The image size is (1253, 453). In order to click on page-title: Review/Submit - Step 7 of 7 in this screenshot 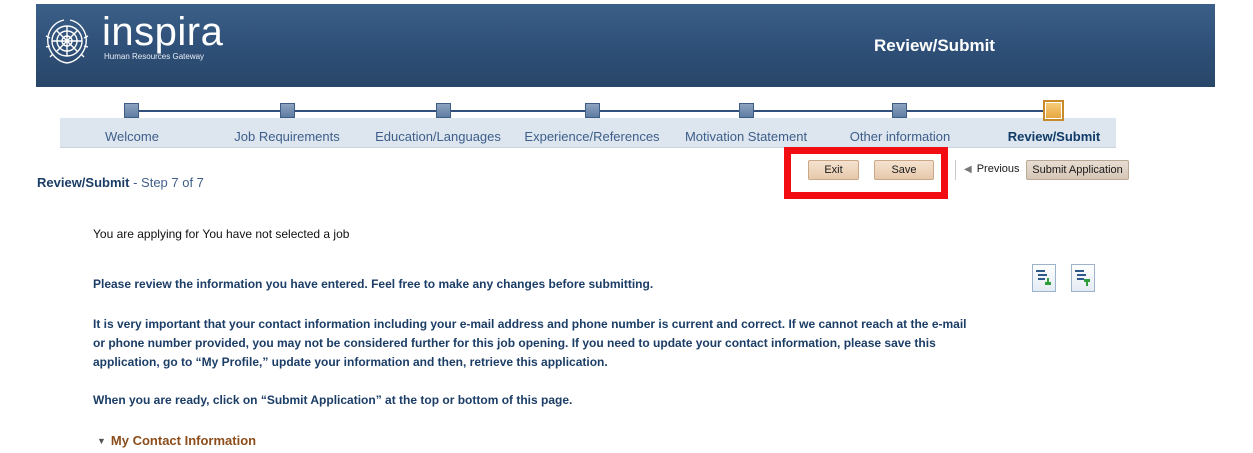, I will do `click(120, 182)`.